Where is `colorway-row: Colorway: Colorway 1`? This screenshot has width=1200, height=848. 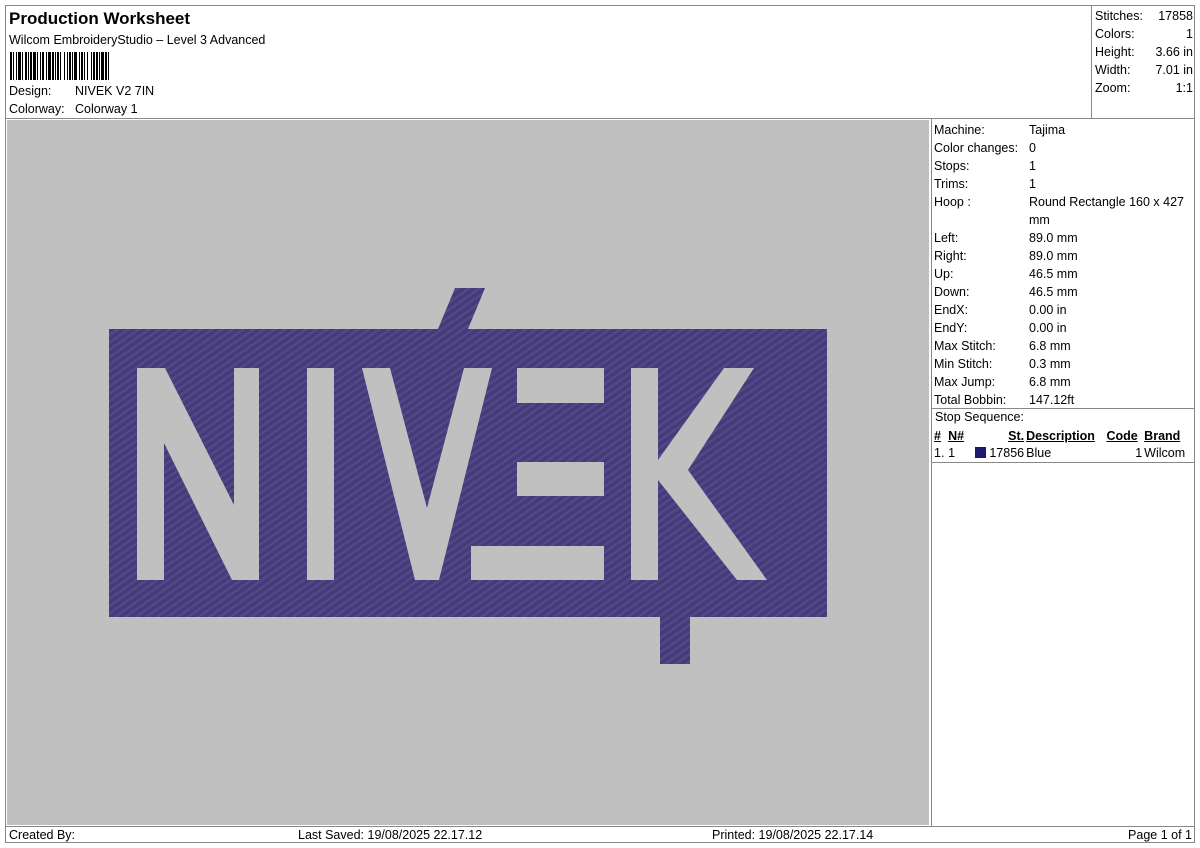 colorway-row: Colorway: Colorway 1 is located at coordinates (73, 109).